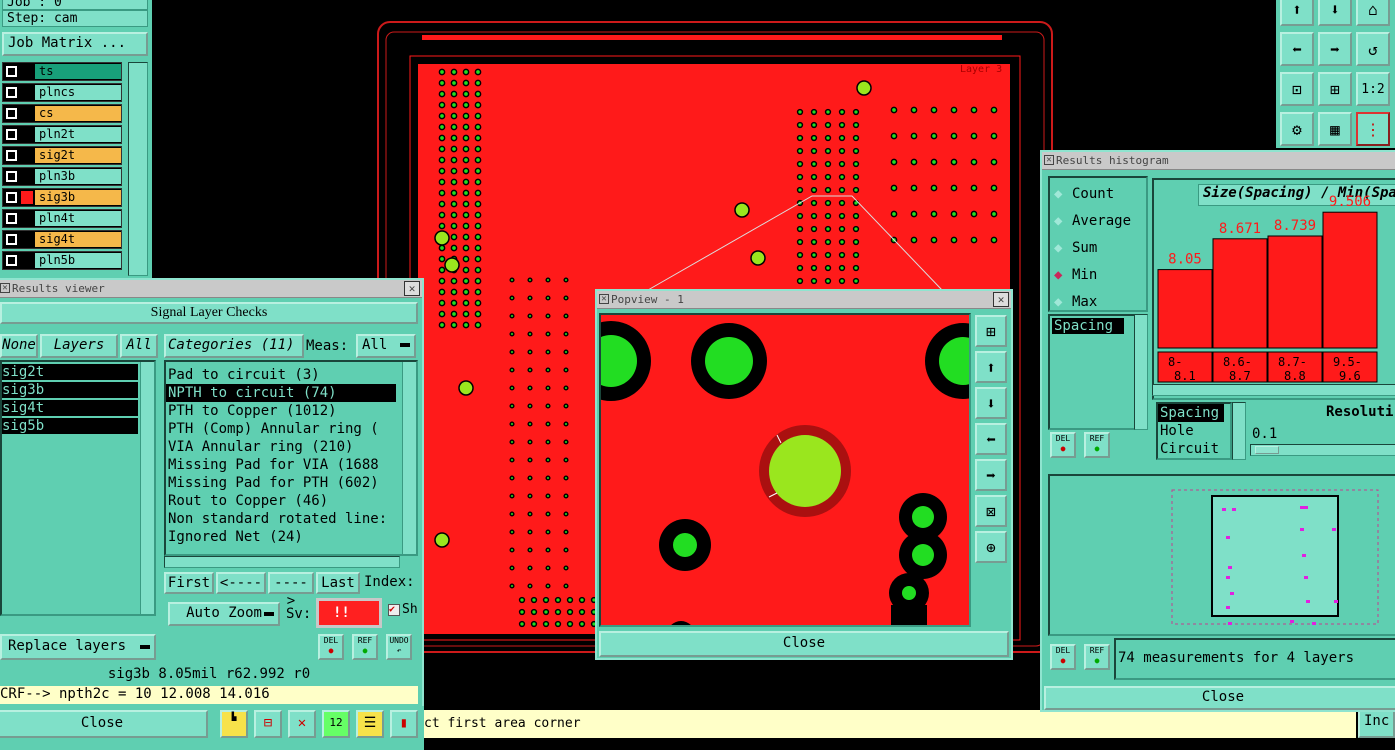 This screenshot has width=1395, height=750. What do you see at coordinates (78, 488) in the screenshot?
I see `layer-results-list: sig2t sig3b sig4t sig5b` at bounding box center [78, 488].